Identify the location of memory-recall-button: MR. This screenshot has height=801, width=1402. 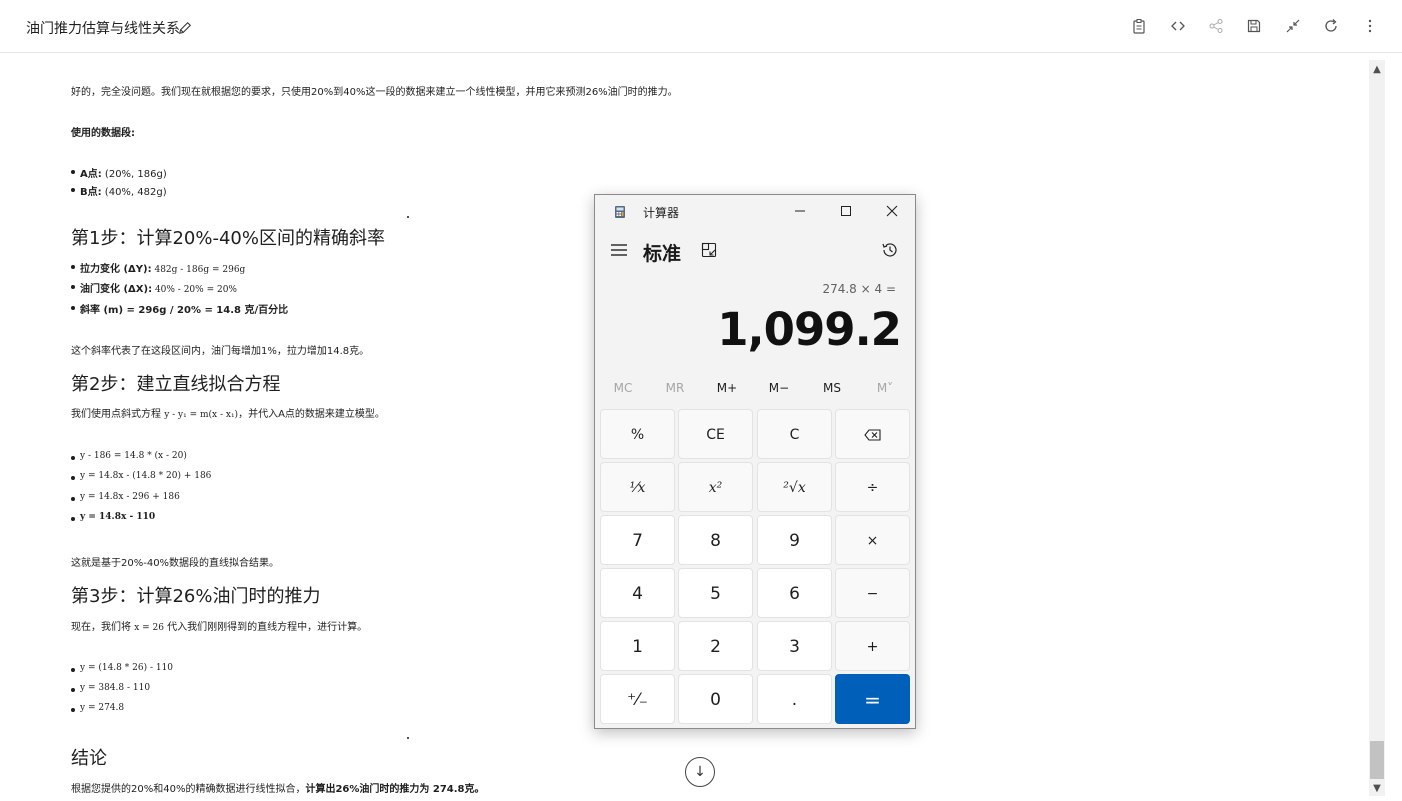
(675, 388).